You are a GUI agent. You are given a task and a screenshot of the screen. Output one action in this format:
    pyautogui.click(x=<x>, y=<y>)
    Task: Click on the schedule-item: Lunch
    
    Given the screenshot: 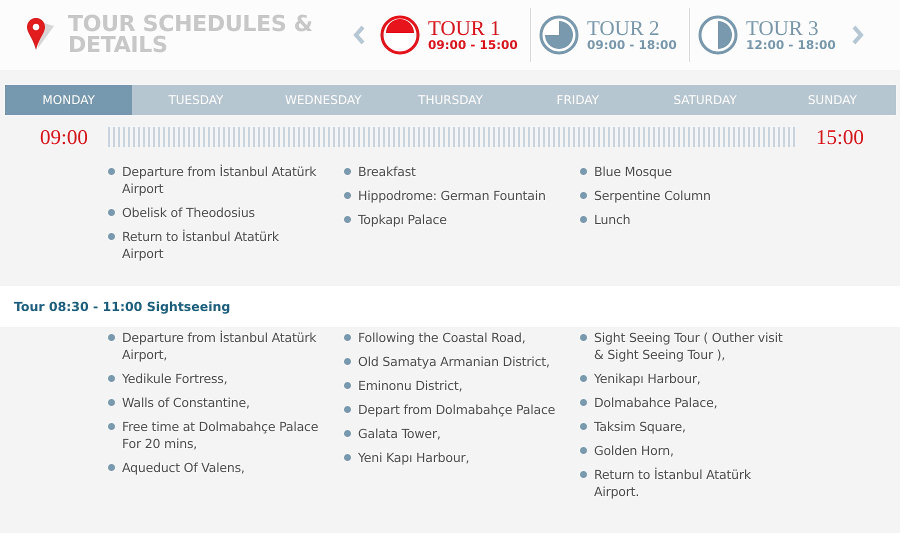 What is the action you would take?
    pyautogui.click(x=613, y=219)
    